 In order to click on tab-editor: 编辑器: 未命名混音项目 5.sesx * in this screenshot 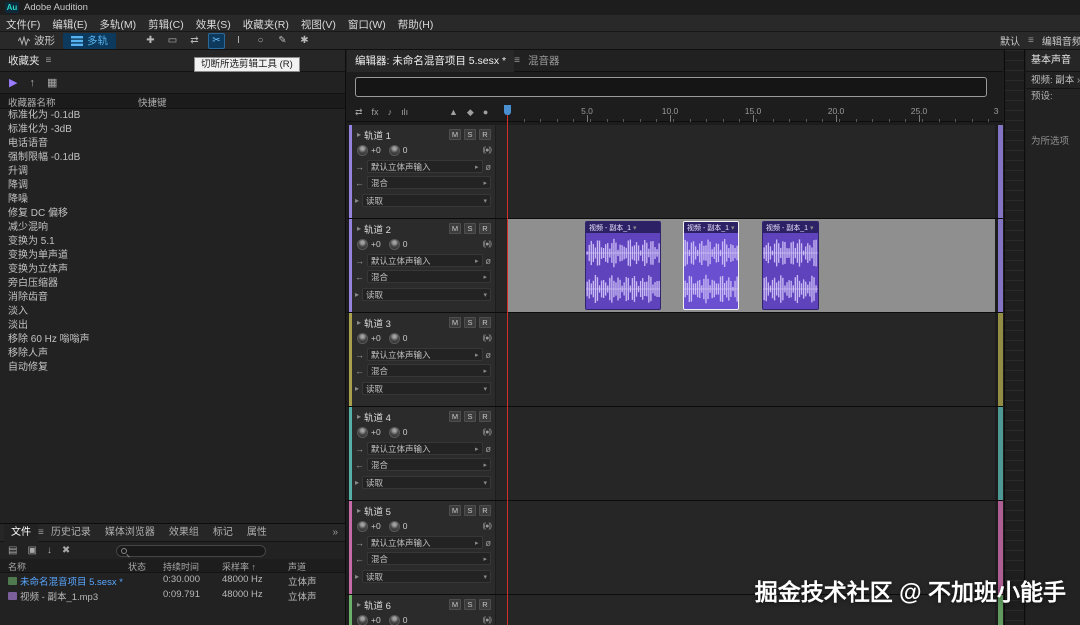, I will do `click(431, 61)`.